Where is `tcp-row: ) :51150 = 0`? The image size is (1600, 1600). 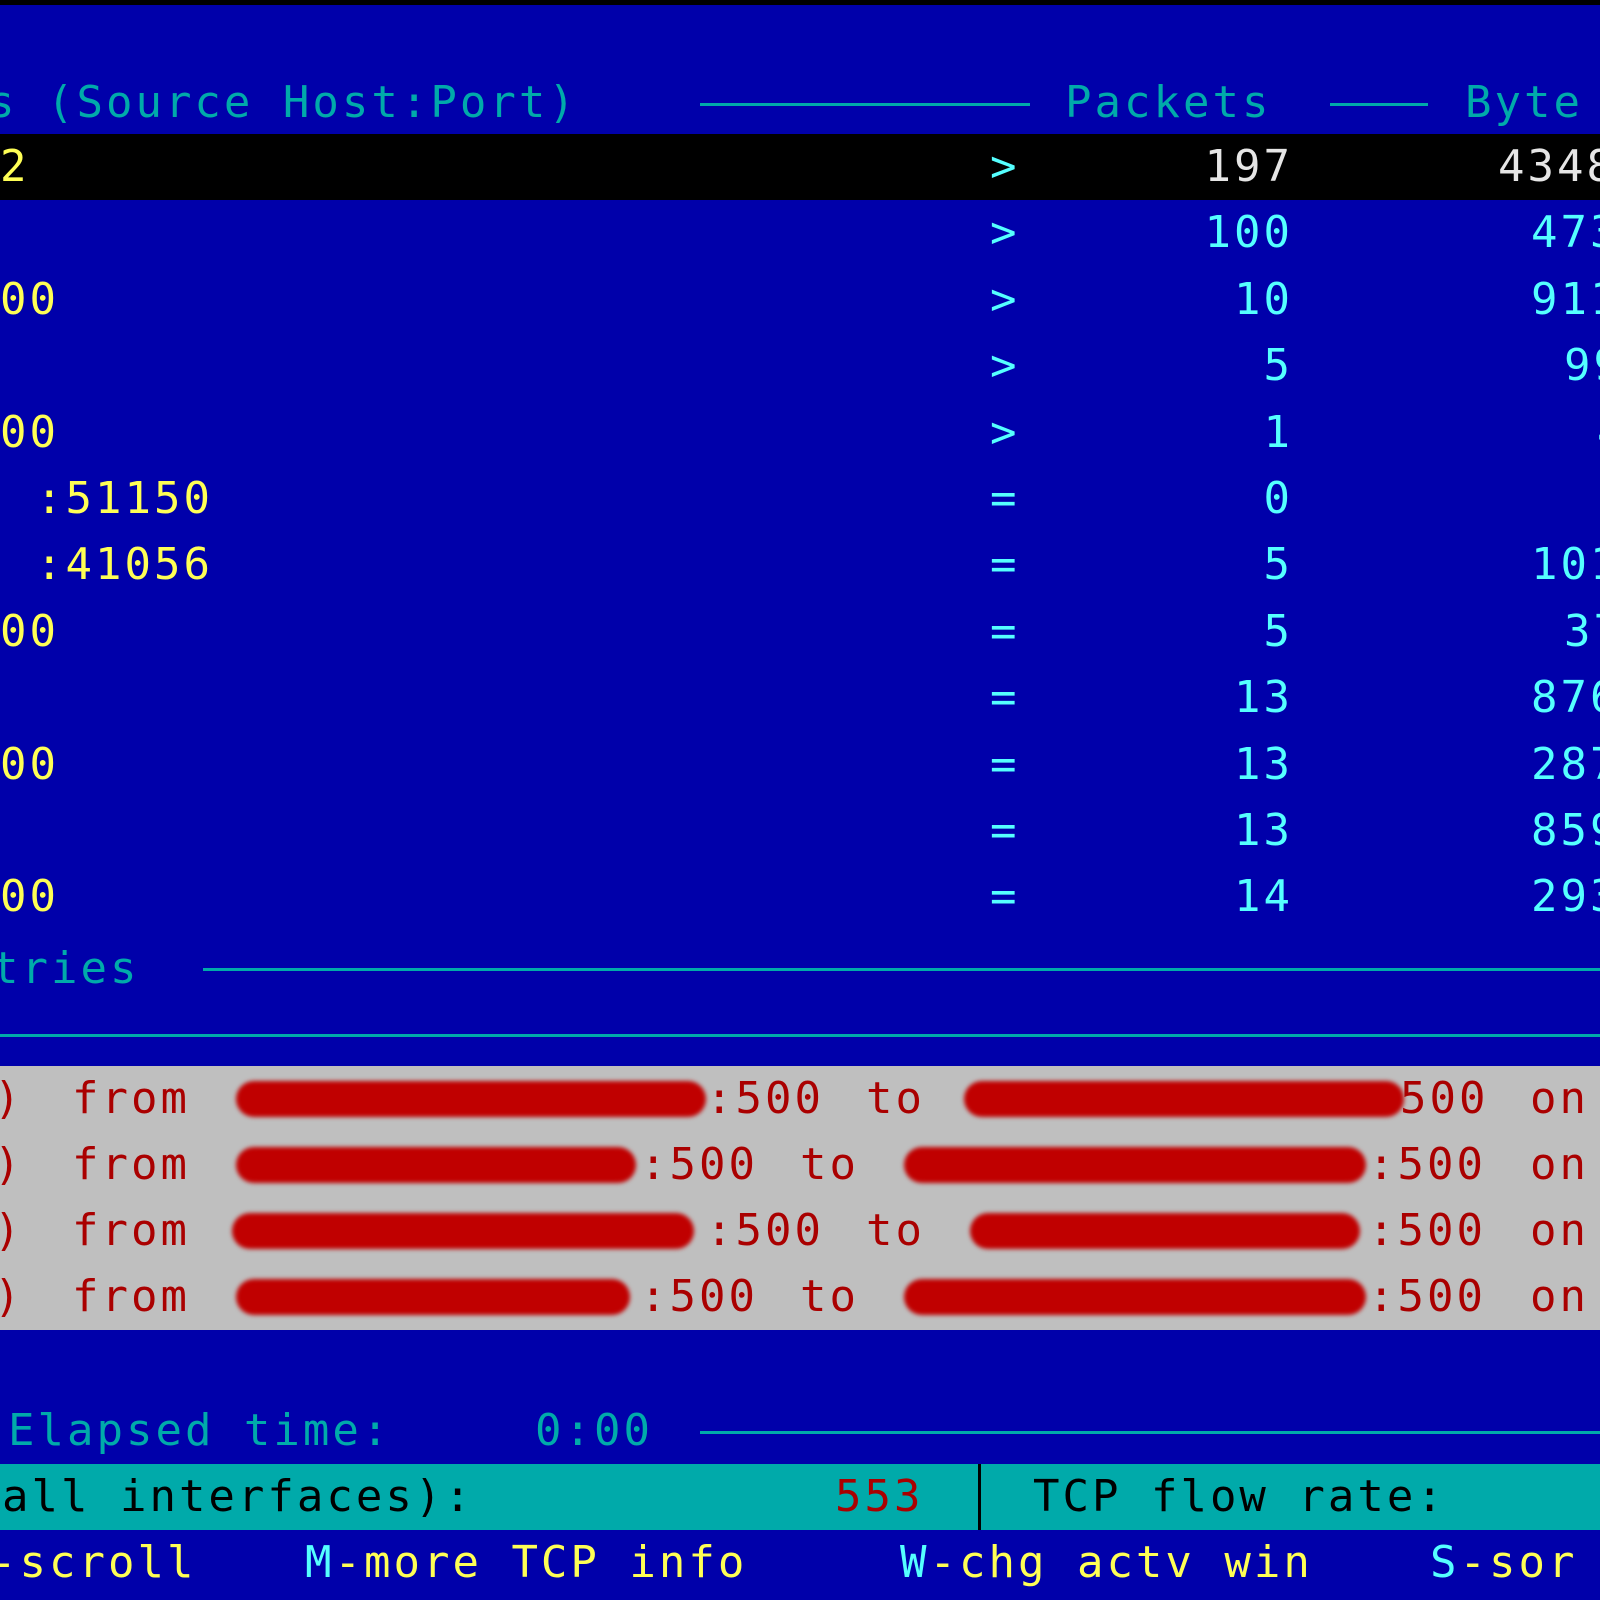
tcp-row: ) :51150 = 0 is located at coordinates (800, 499).